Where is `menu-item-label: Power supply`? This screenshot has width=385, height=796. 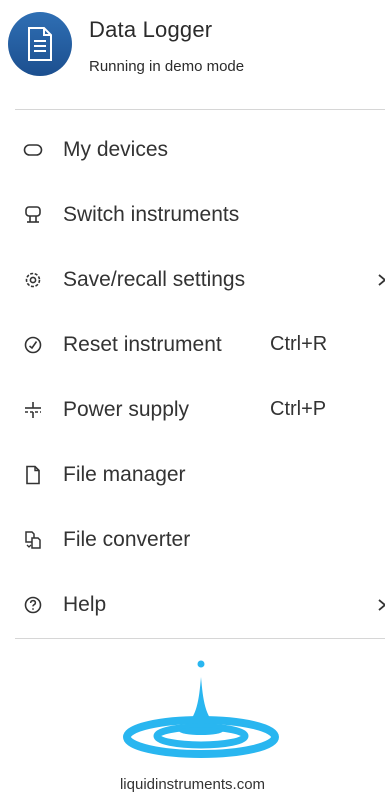 menu-item-label: Power supply is located at coordinates (126, 409).